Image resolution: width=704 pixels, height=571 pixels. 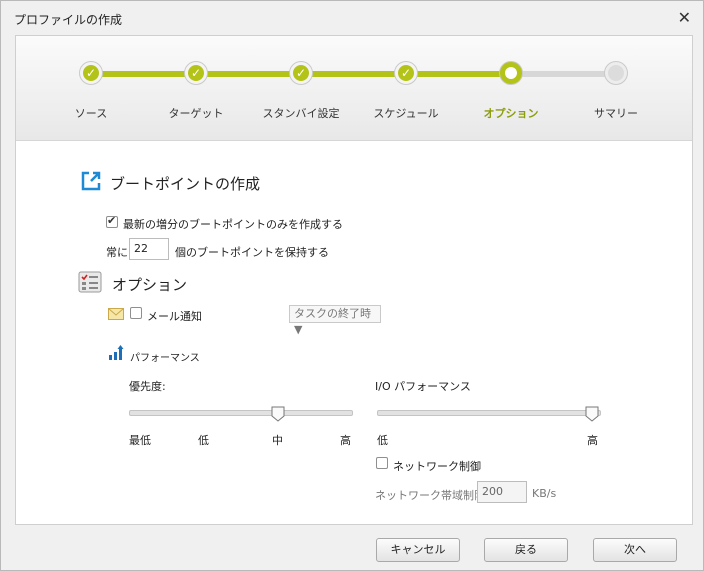 I want to click on mail-timing-dropdown: タスクの終了時 ▼, so click(x=335, y=320).